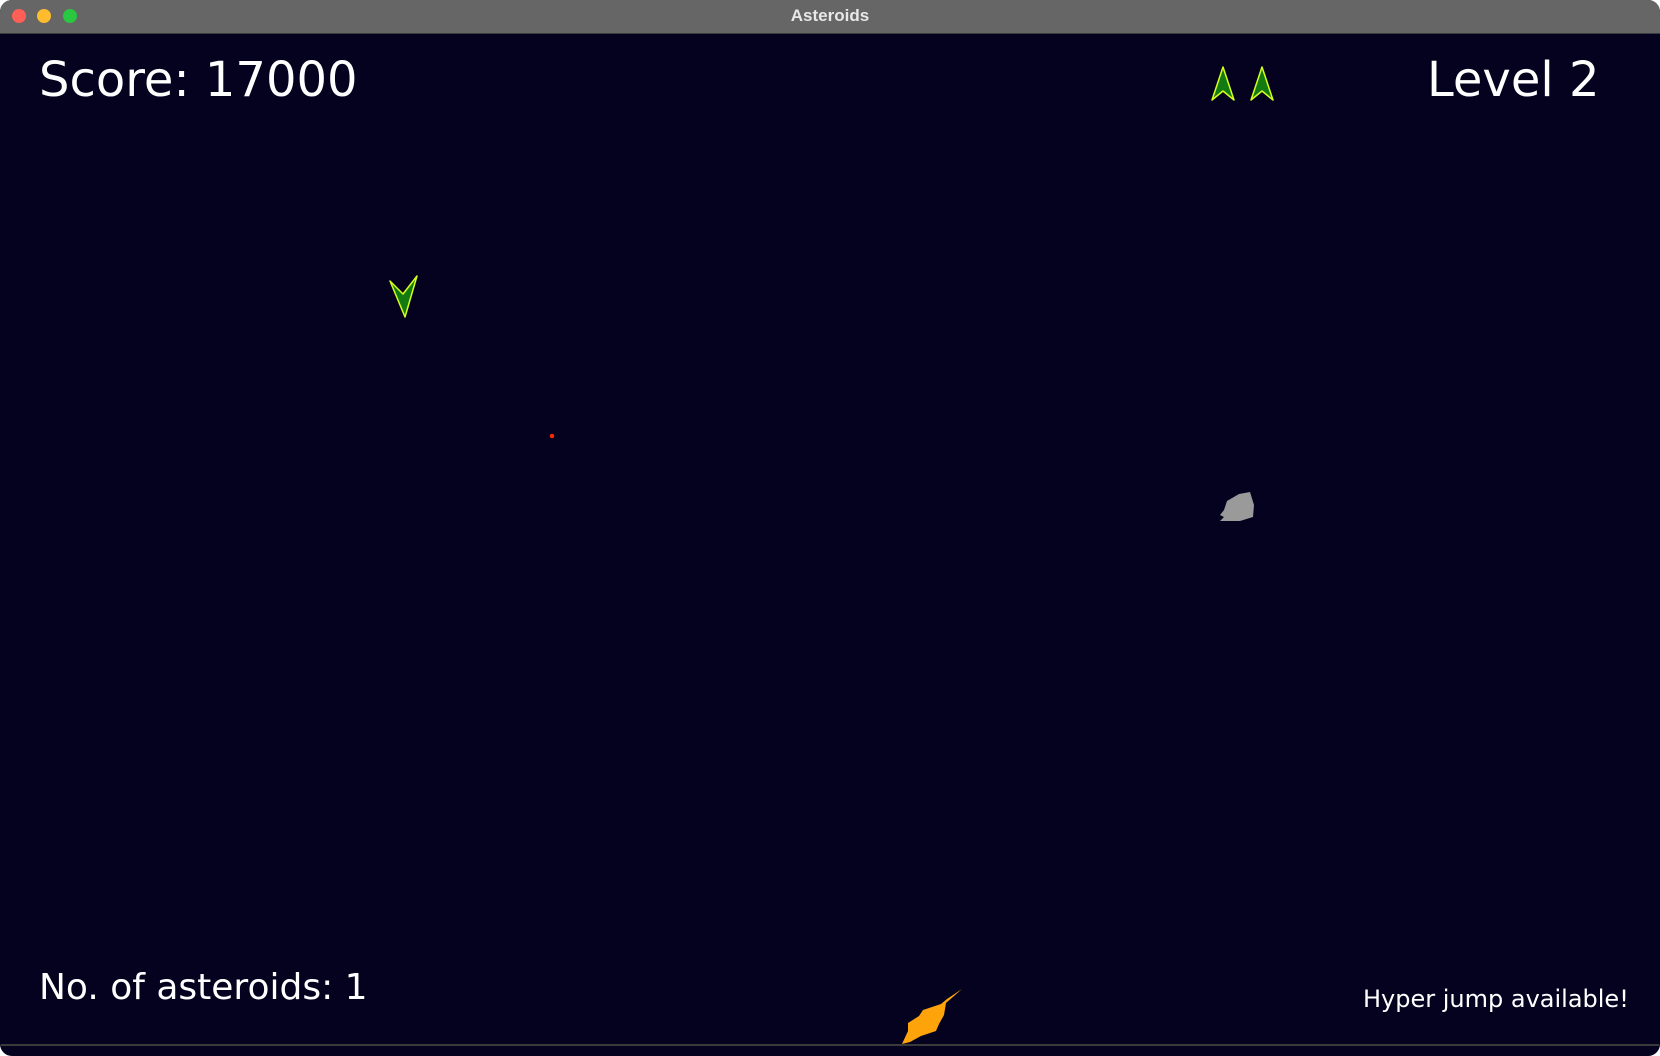 Image resolution: width=1660 pixels, height=1056 pixels. I want to click on level-display: Level 2, so click(1513, 80).